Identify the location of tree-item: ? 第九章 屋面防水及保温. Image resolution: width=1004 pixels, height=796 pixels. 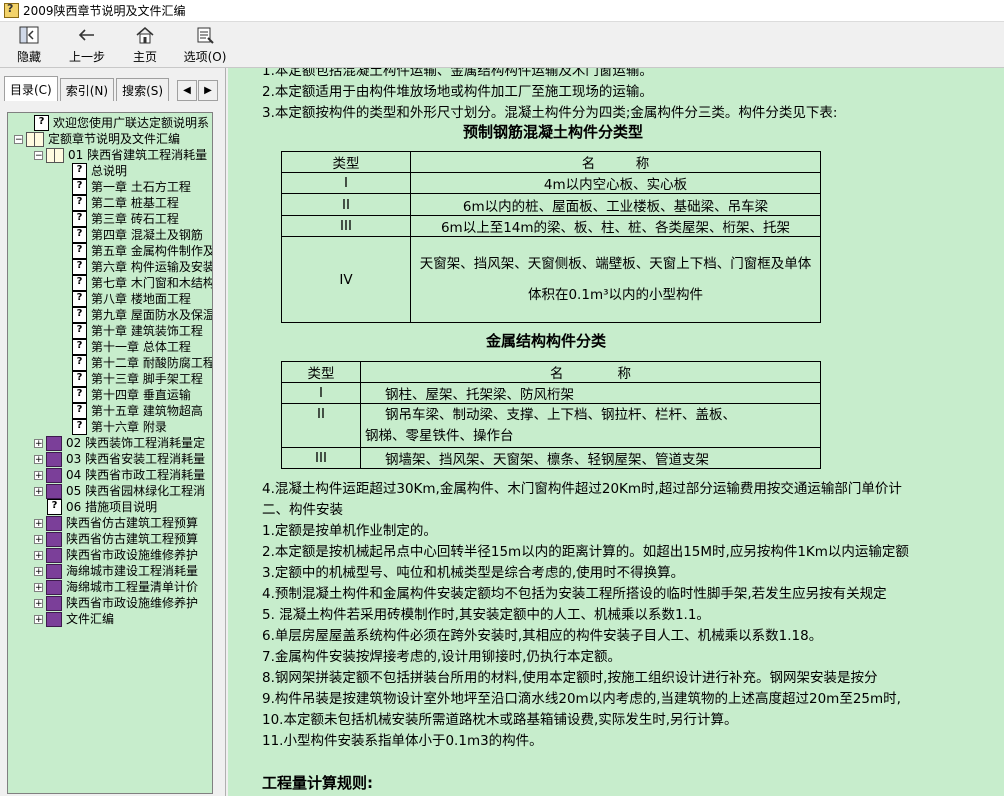
(142, 315).